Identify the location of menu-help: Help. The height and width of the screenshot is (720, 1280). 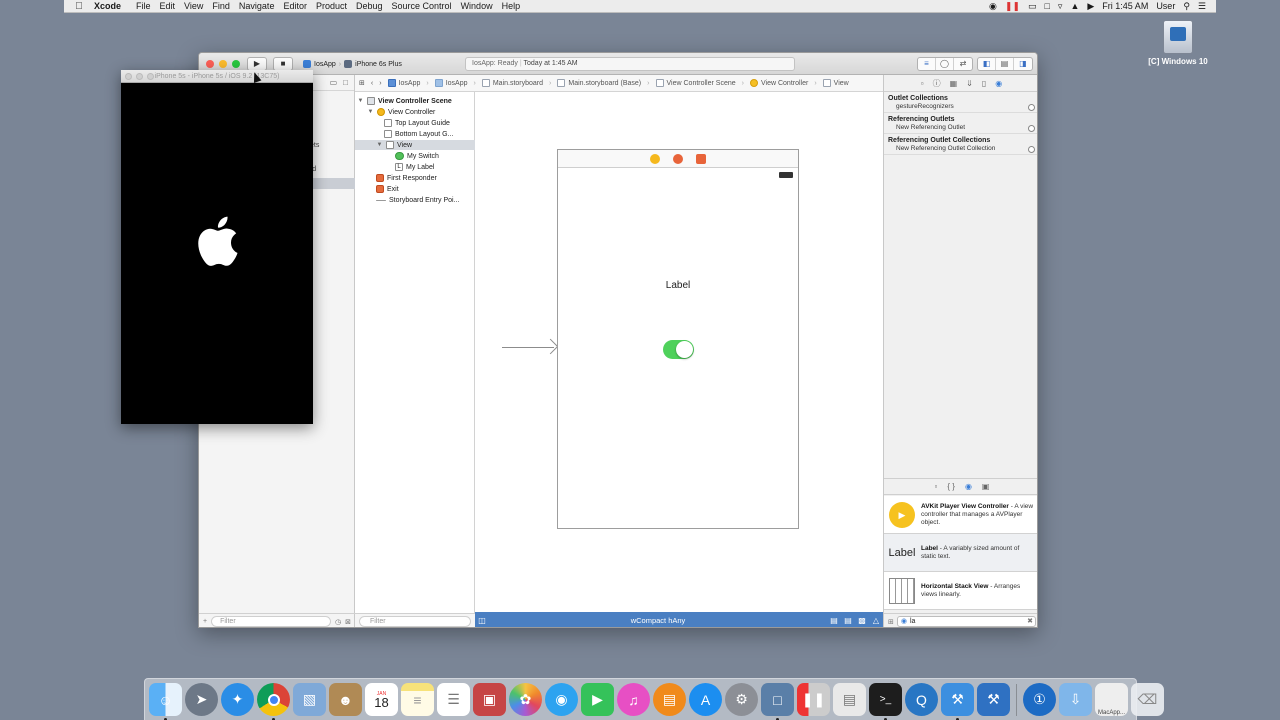
(515, 6).